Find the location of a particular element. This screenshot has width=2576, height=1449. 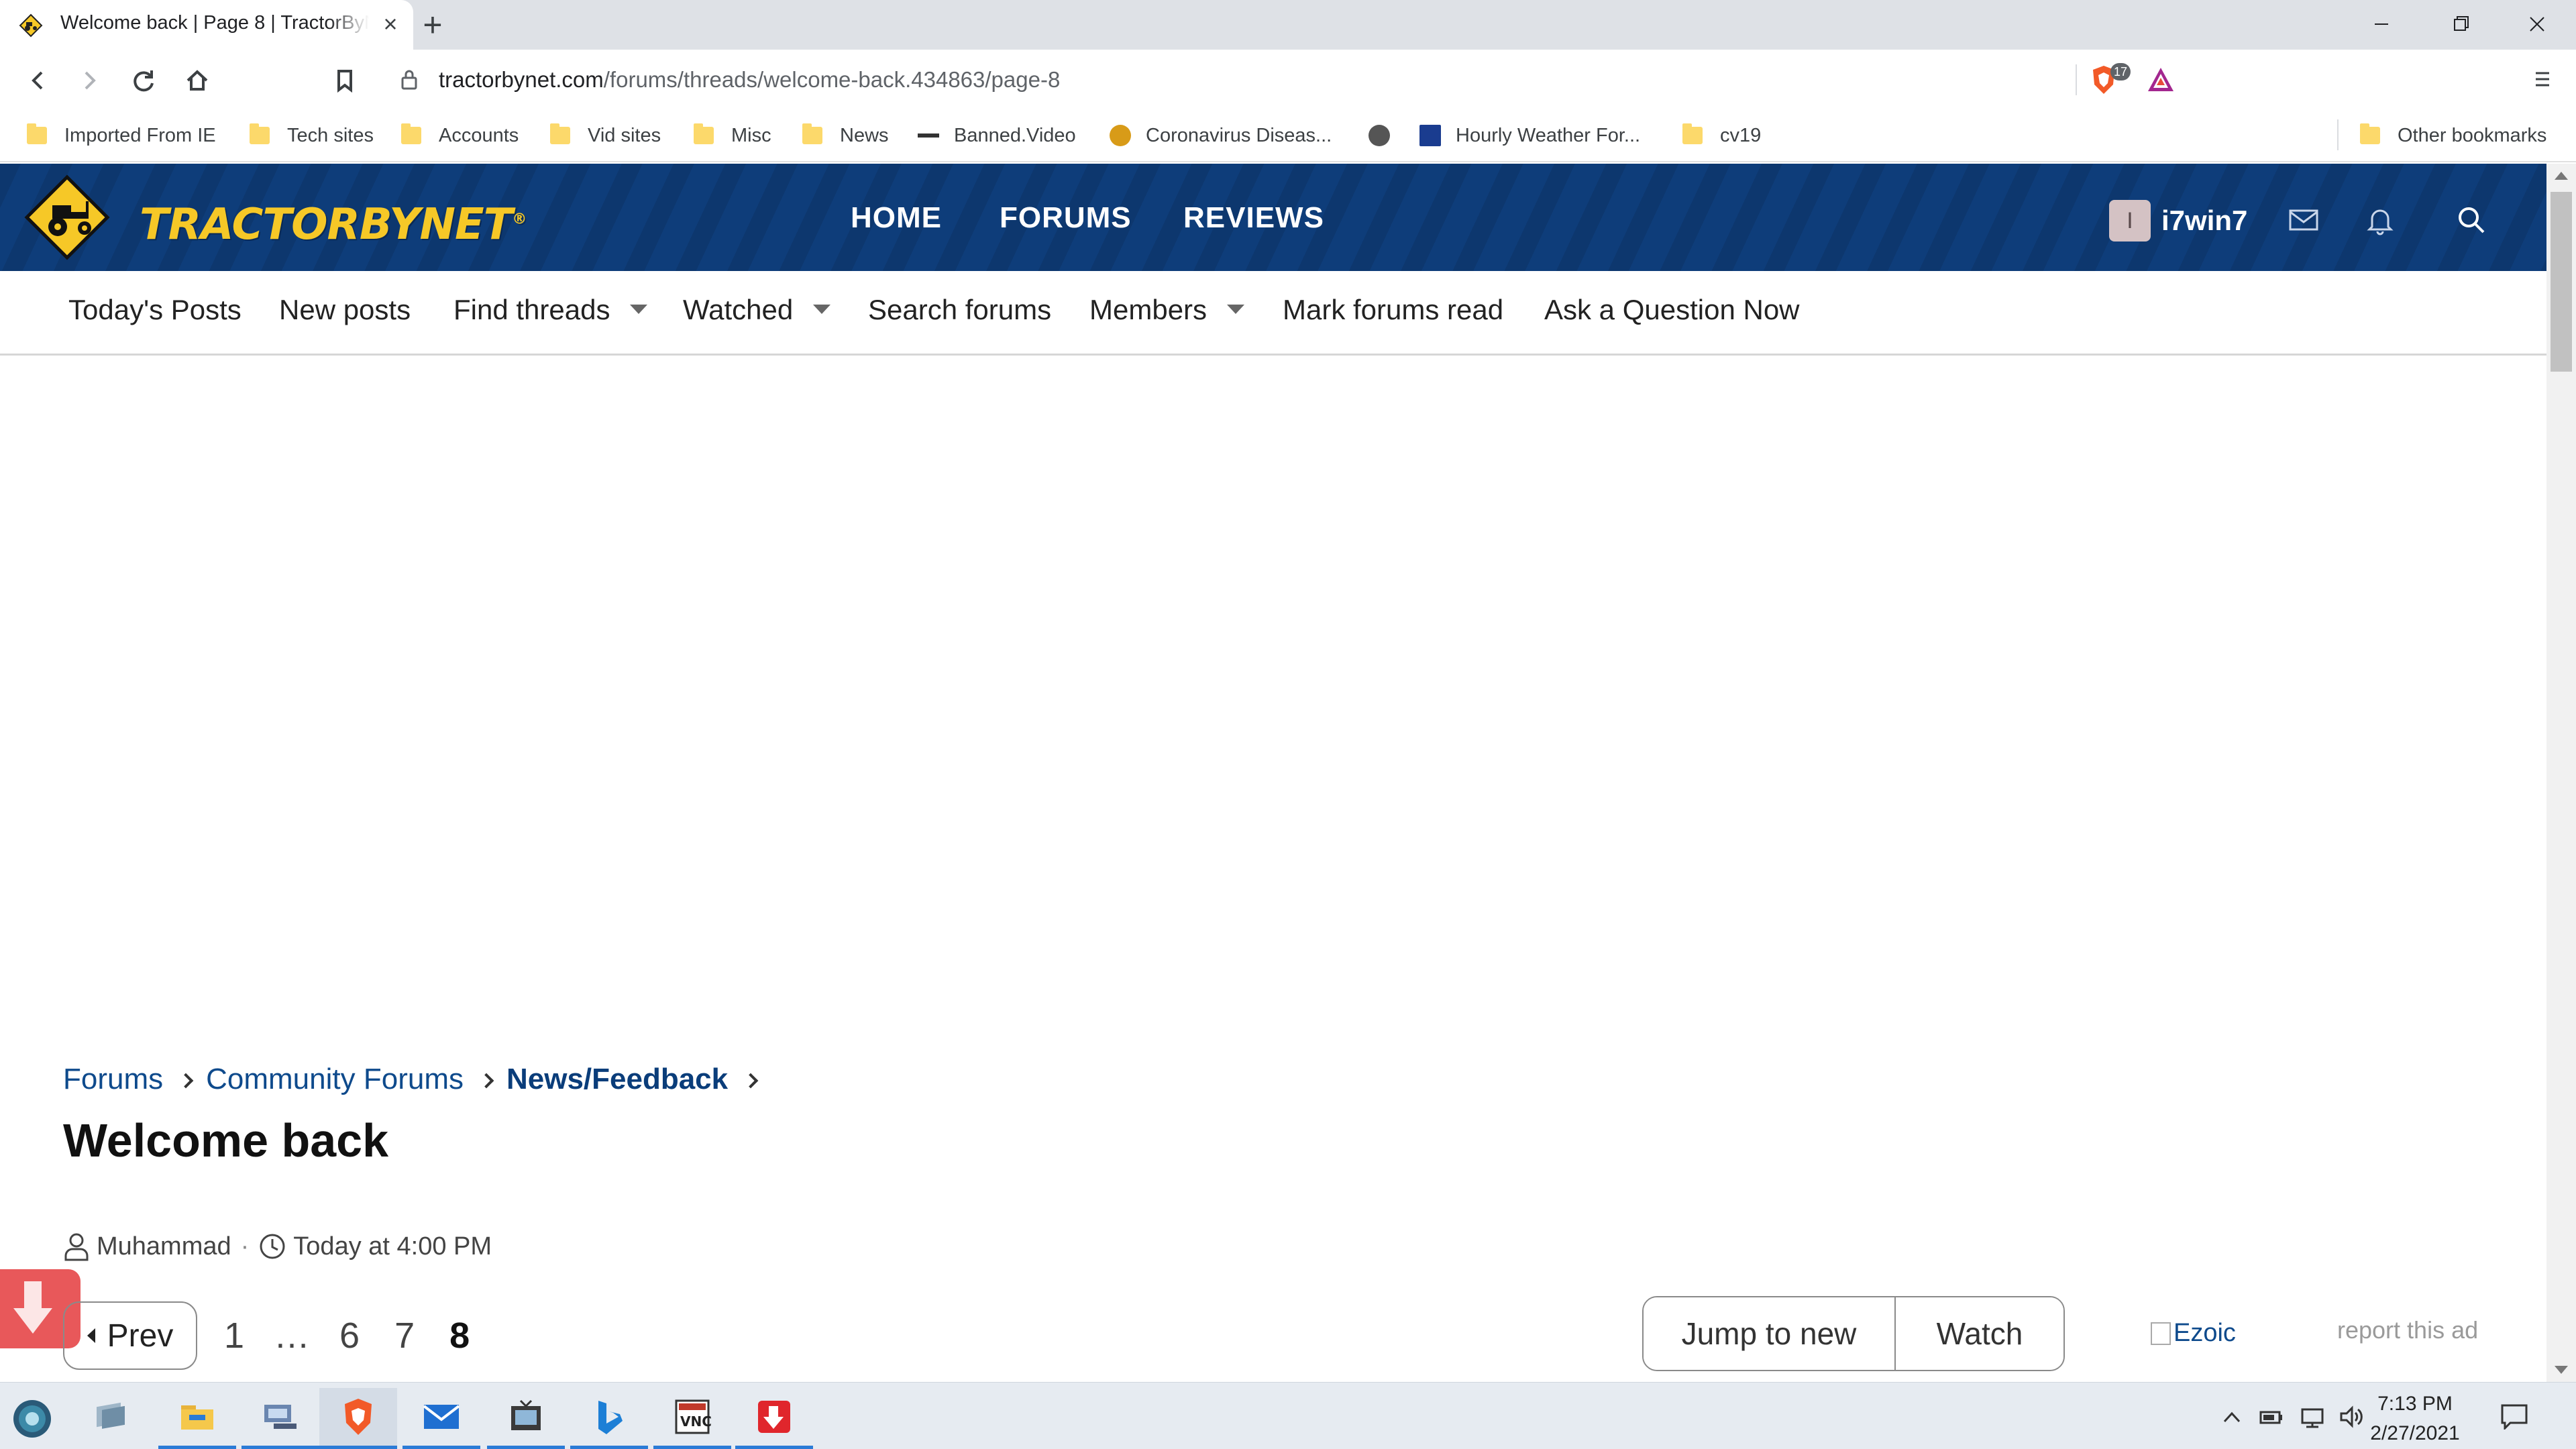

notification-icon is located at coordinates (2514, 1416).